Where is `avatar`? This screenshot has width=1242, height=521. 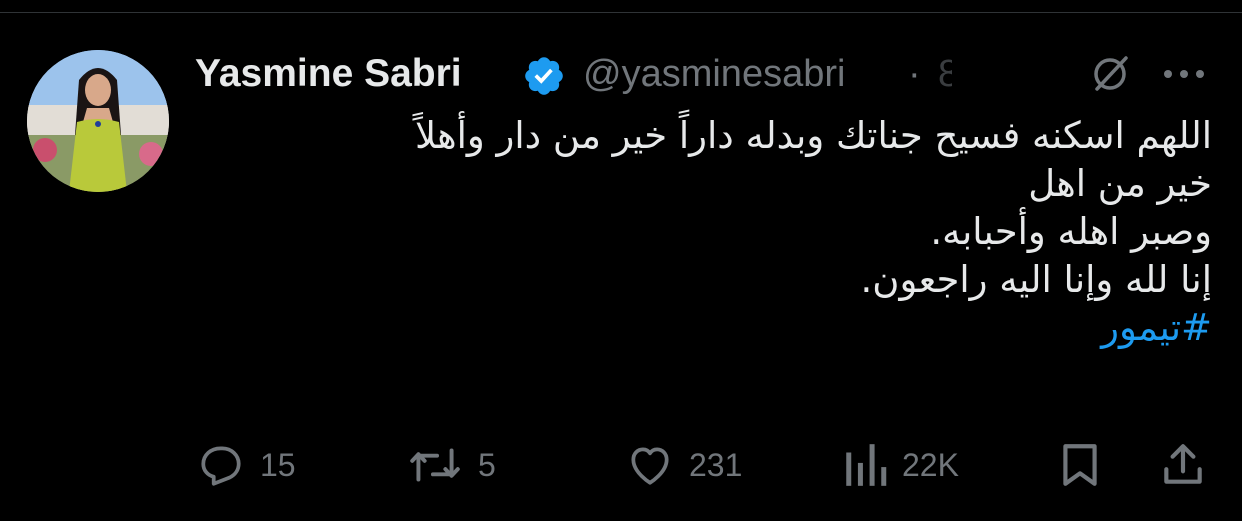 avatar is located at coordinates (98, 121).